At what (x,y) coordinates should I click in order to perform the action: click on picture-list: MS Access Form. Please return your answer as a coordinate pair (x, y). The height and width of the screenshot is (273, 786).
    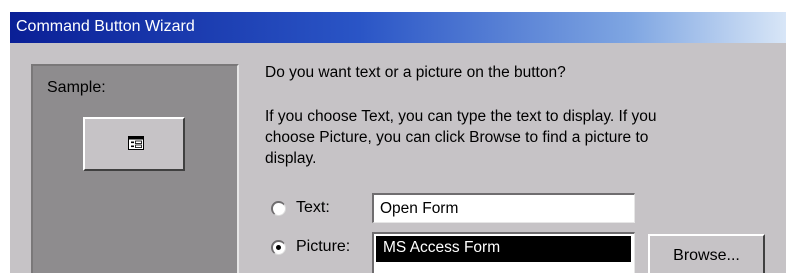
    Looking at the image, I should click on (503, 252).